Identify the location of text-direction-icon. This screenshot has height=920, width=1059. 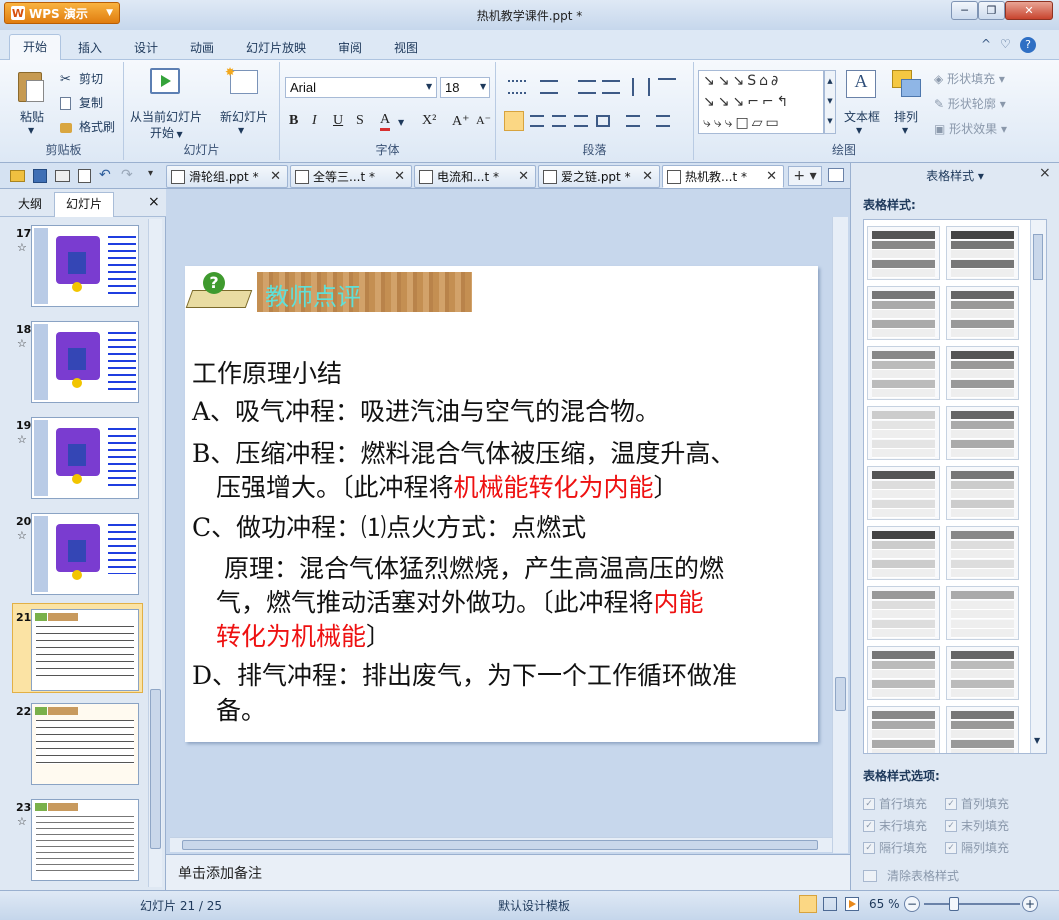
(641, 87).